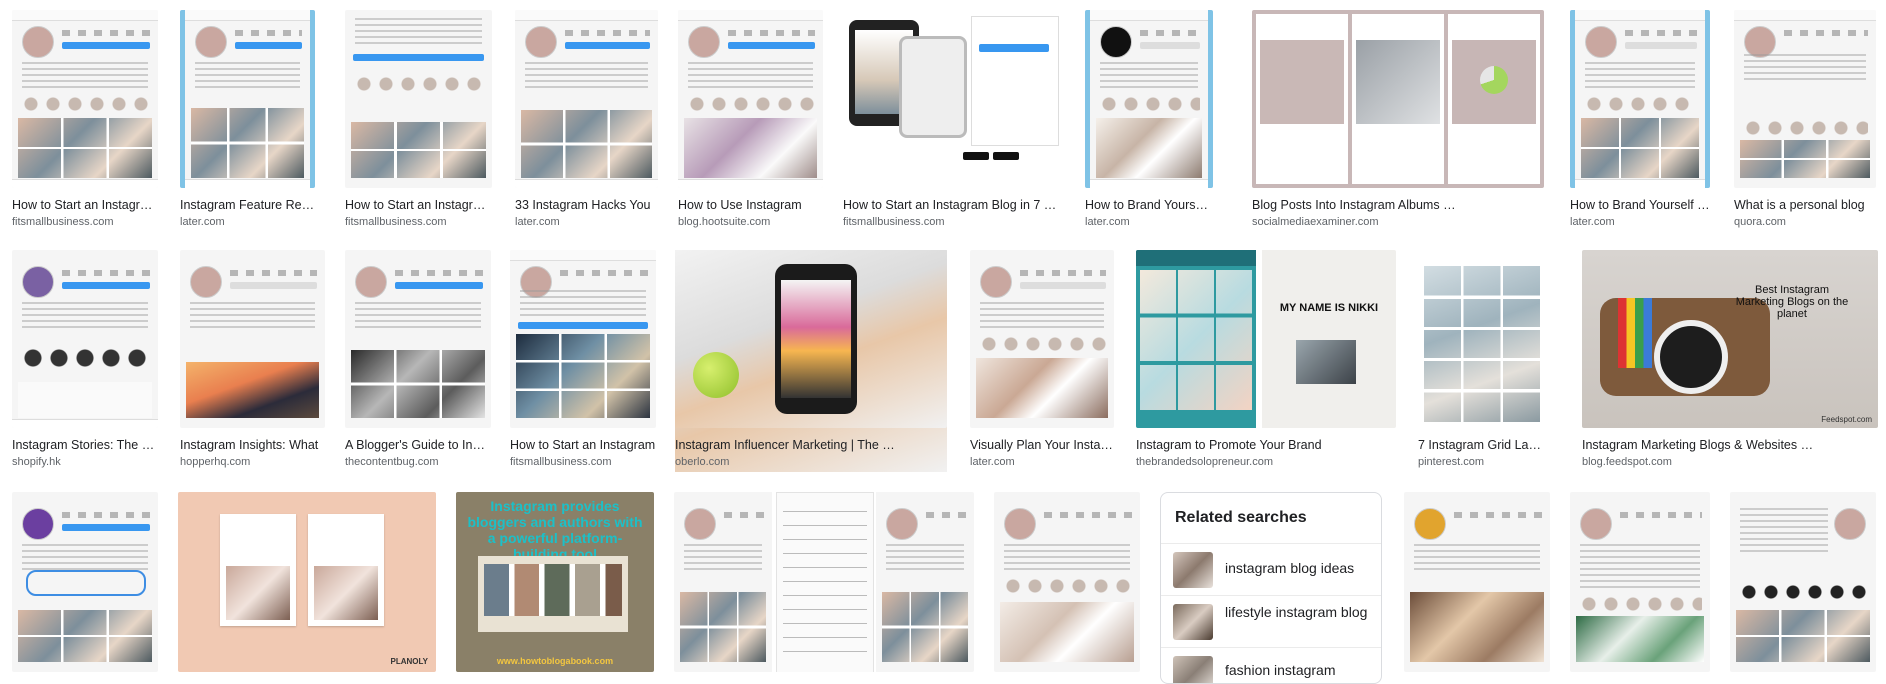 The image size is (1886, 684). I want to click on result-title: Visually Plan Your Instagram, so click(1042, 445).